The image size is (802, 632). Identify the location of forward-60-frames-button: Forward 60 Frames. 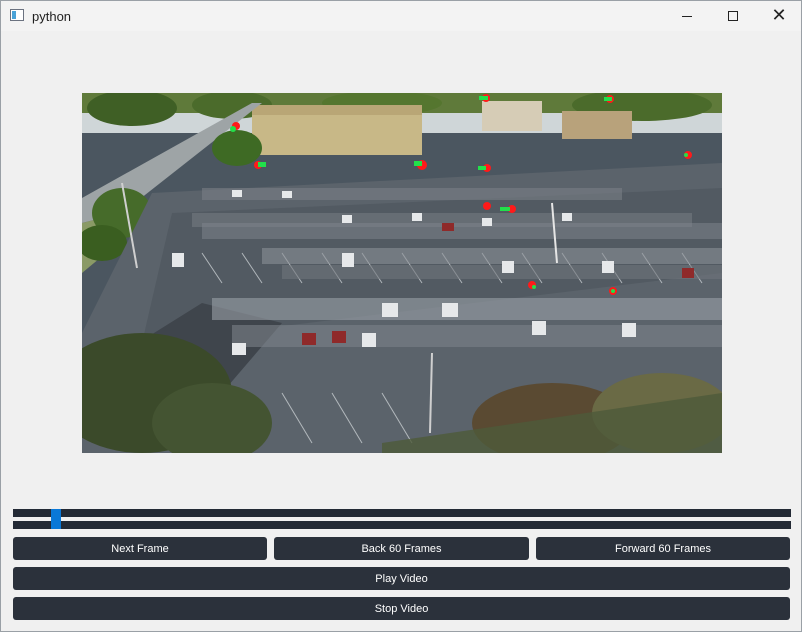
(663, 548).